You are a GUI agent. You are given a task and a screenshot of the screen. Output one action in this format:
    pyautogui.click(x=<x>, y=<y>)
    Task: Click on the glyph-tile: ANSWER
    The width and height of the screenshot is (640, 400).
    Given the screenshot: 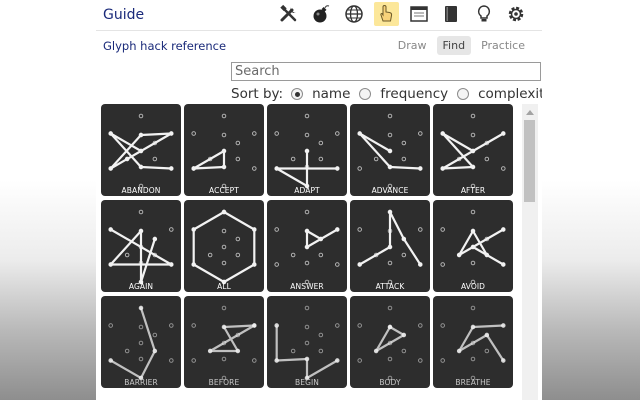 What is the action you would take?
    pyautogui.click(x=307, y=246)
    